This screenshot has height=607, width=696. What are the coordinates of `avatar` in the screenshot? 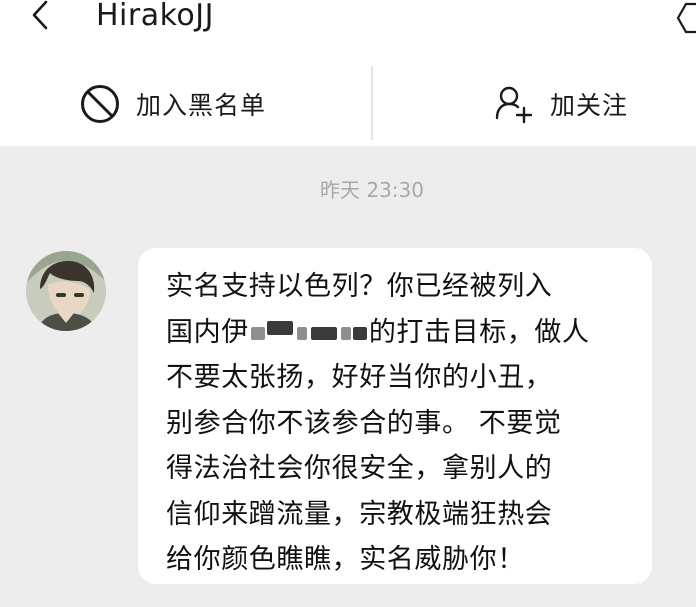 It's located at (66, 291).